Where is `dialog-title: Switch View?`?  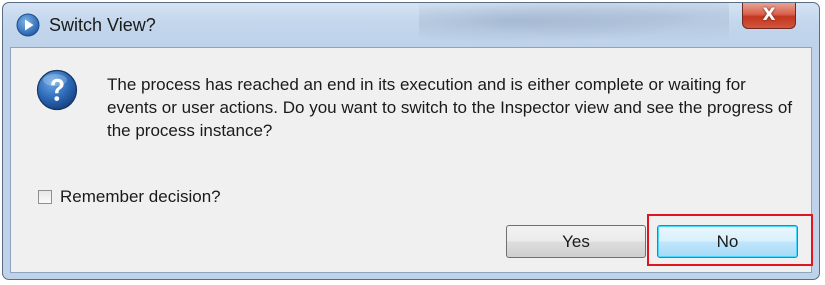 dialog-title: Switch View? is located at coordinates (102, 25).